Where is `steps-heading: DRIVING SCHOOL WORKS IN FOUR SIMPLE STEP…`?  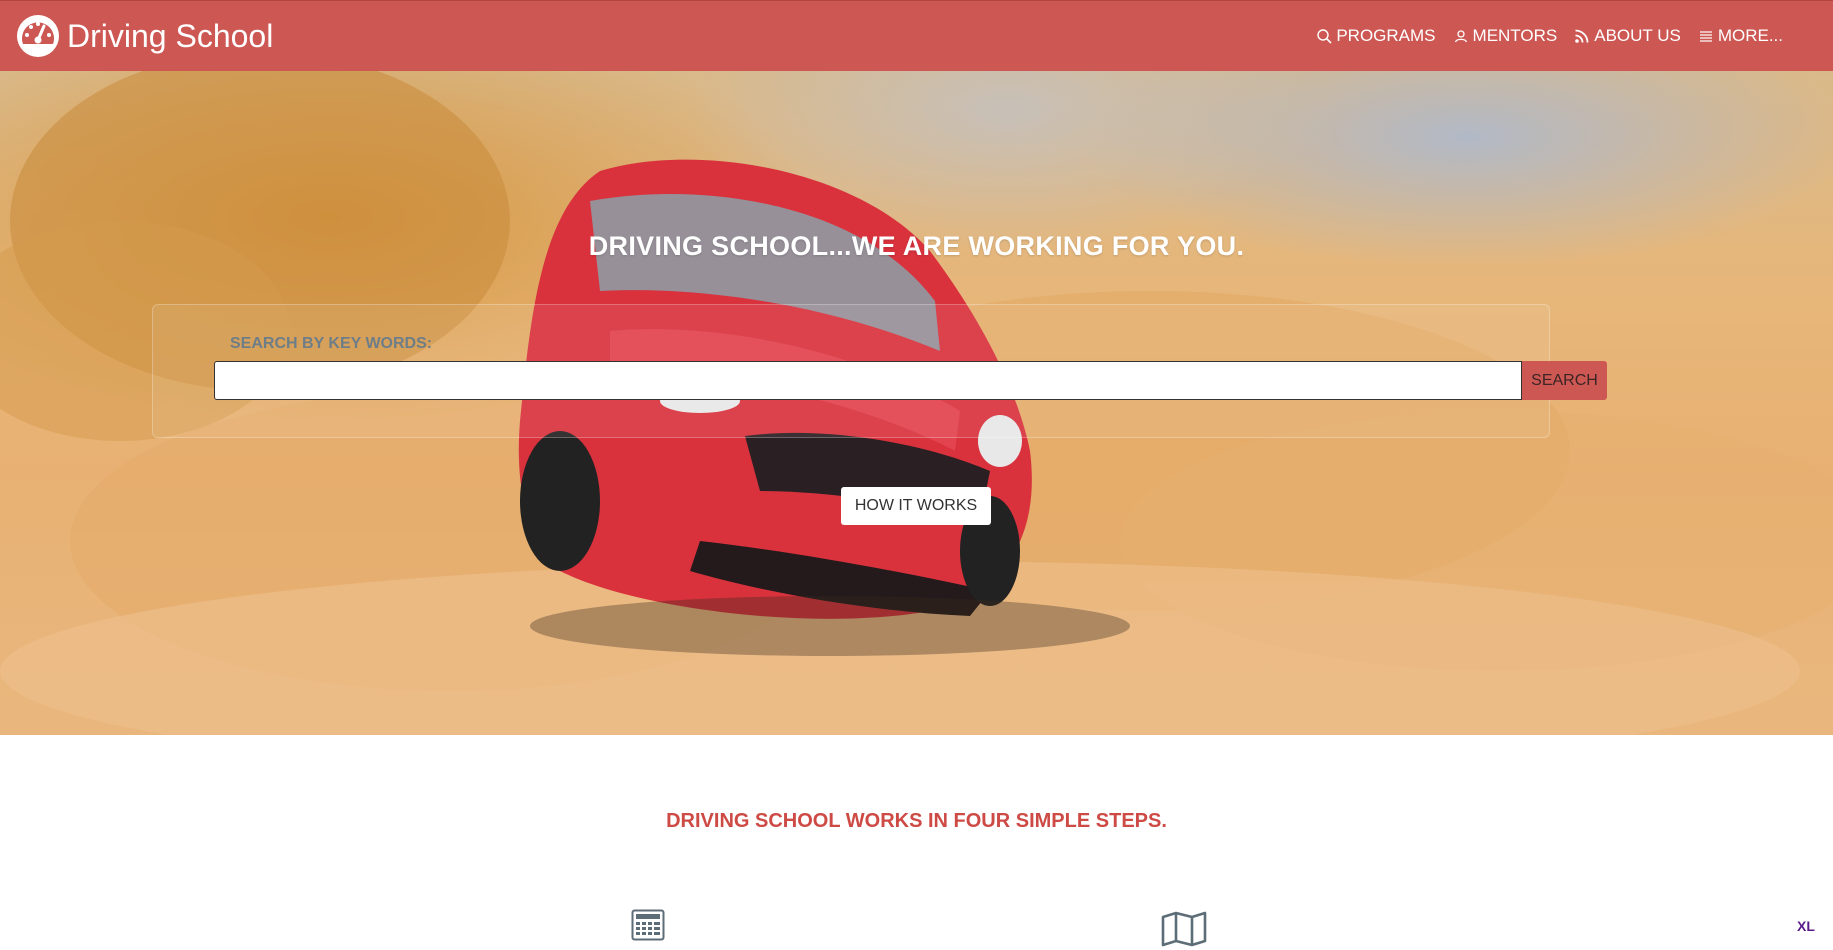 steps-heading: DRIVING SCHOOL WORKS IN FOUR SIMPLE STEP… is located at coordinates (916, 821).